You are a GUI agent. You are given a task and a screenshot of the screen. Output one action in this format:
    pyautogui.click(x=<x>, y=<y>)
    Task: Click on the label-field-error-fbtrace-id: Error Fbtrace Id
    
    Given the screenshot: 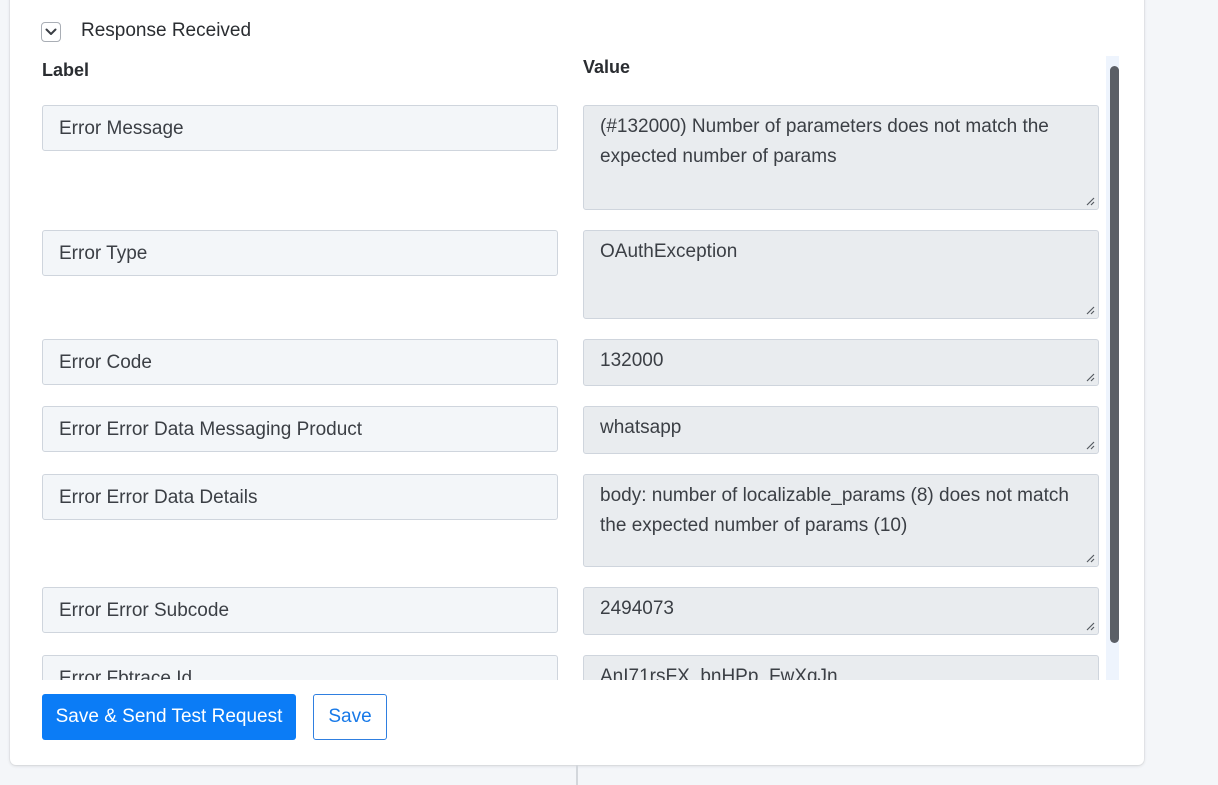 What is the action you would take?
    pyautogui.click(x=300, y=667)
    